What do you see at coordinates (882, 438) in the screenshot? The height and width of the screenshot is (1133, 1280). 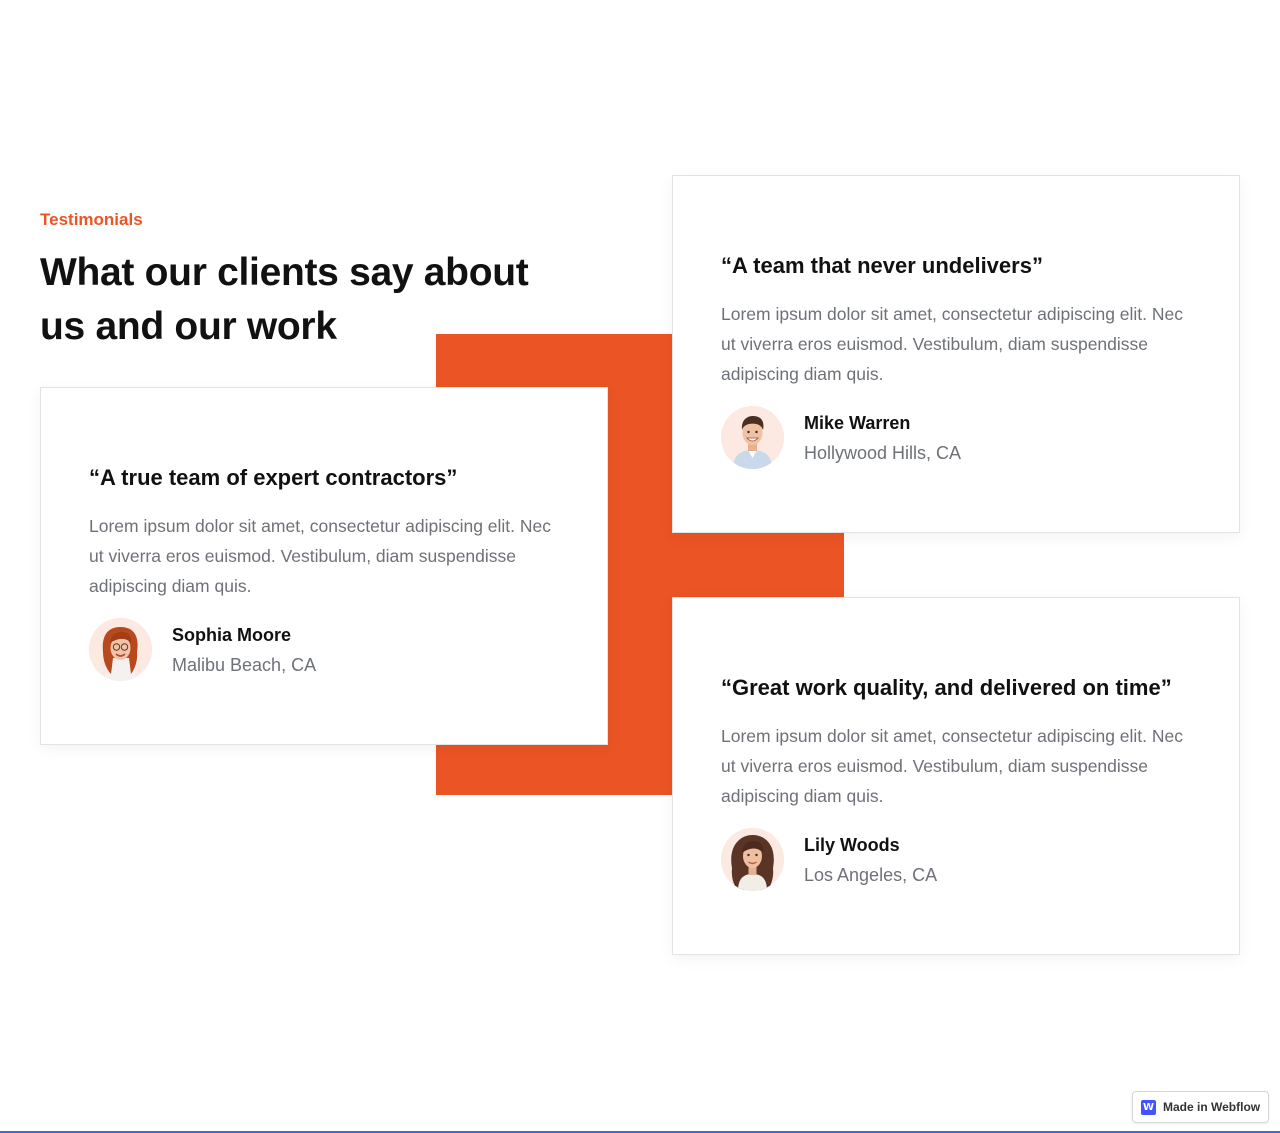 I see `author-info: Mike Warren Hollywood Hills, CA` at bounding box center [882, 438].